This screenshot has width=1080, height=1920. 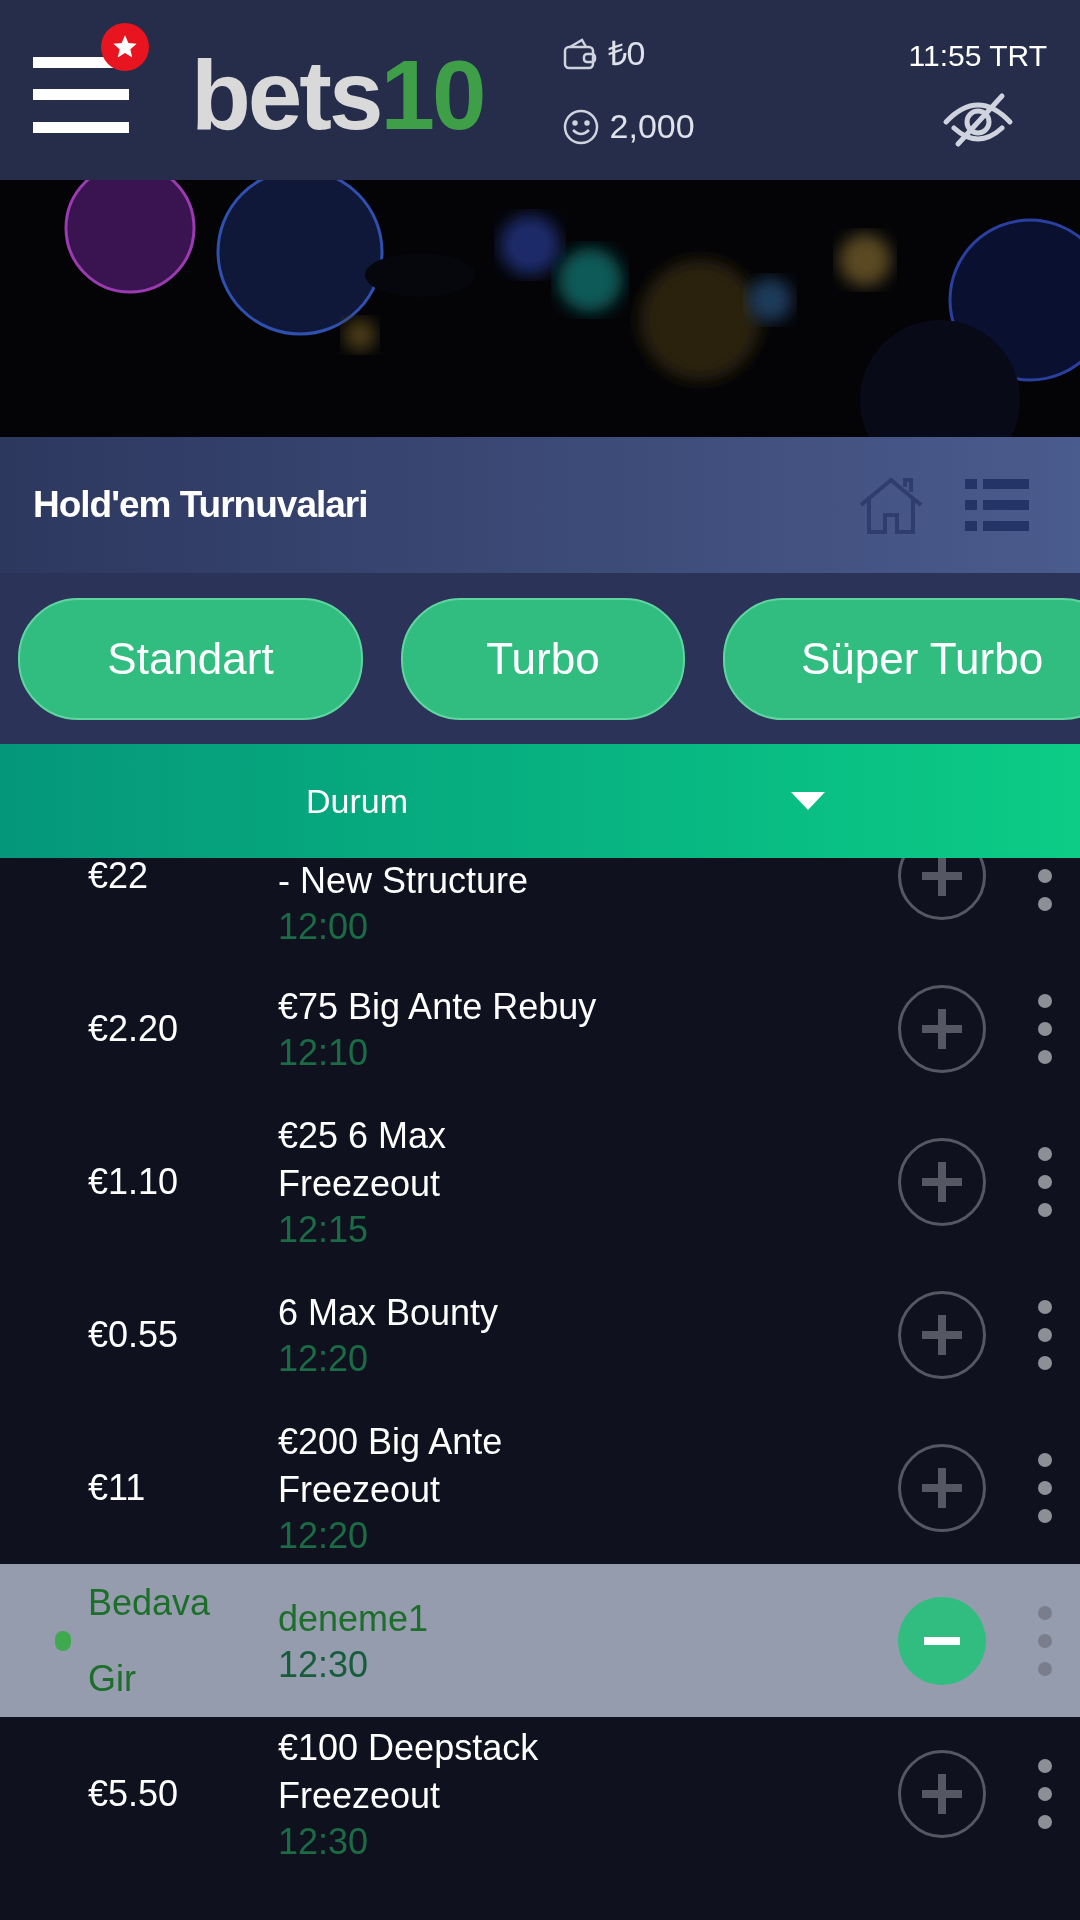 What do you see at coordinates (118, 878) in the screenshot?
I see `price-text: €22` at bounding box center [118, 878].